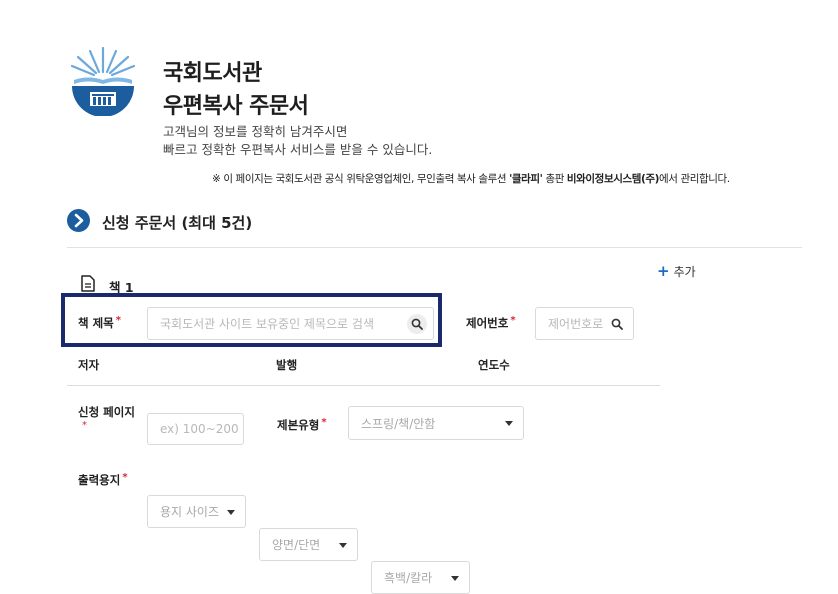  What do you see at coordinates (88, 283) in the screenshot?
I see `document-icon` at bounding box center [88, 283].